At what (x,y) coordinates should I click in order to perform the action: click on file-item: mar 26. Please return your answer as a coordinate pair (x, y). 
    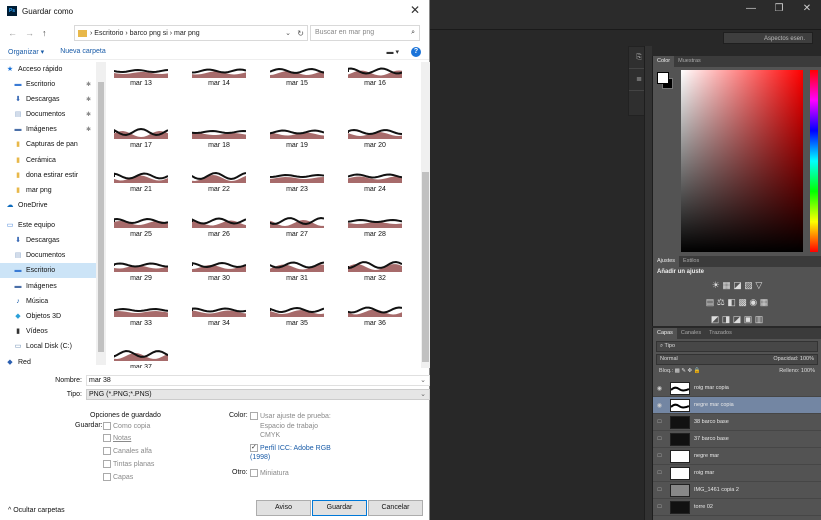
    Looking at the image, I should click on (217, 219).